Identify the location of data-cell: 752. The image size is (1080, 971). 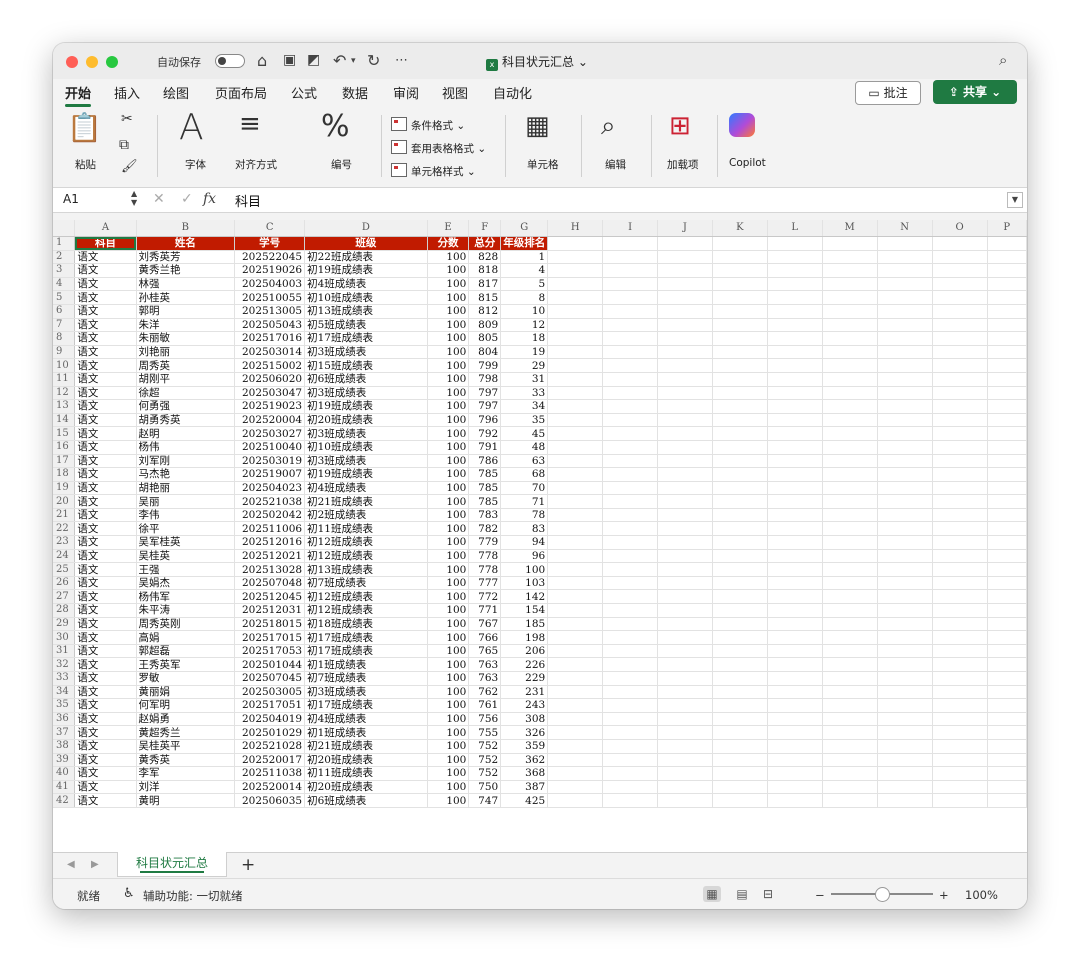
(485, 760).